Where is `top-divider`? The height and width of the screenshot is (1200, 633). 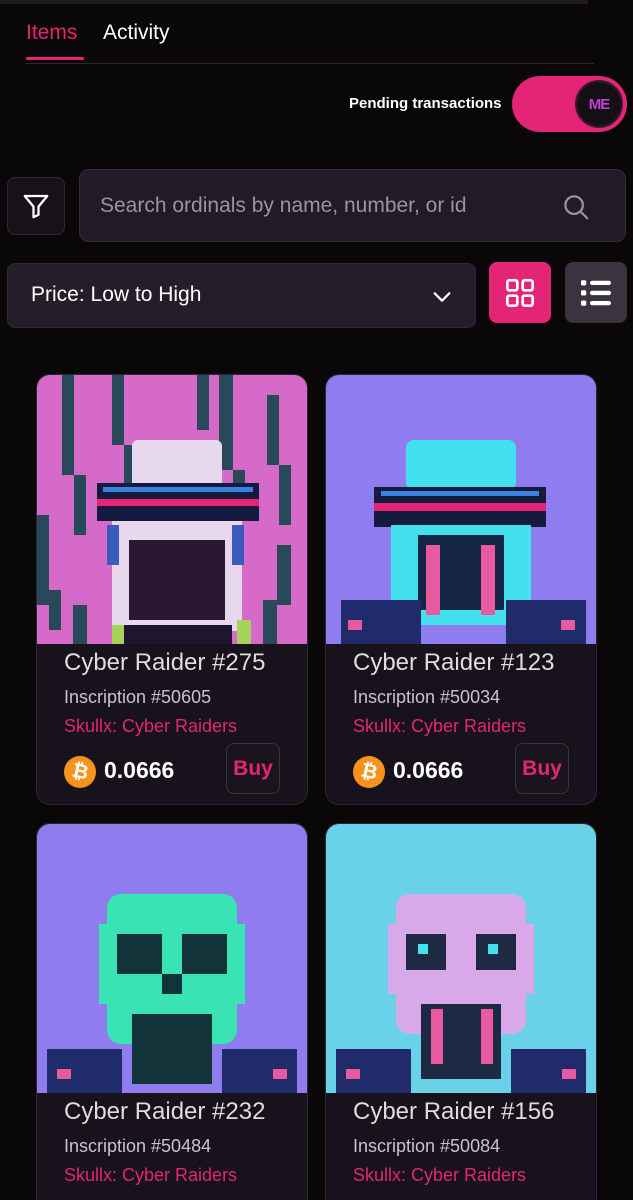
top-divider is located at coordinates (294, 2).